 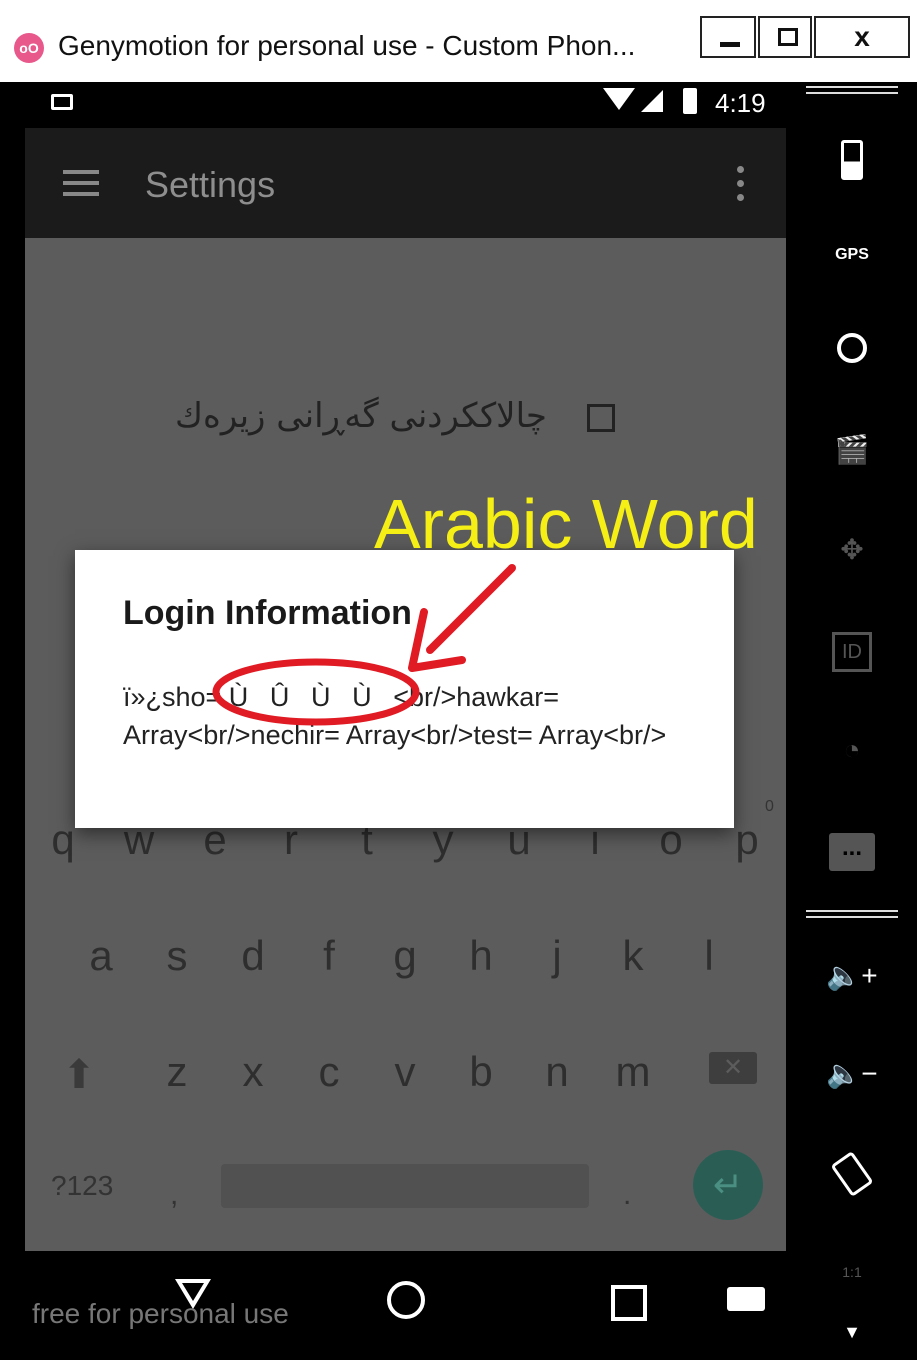 I want to click on close-button: x, so click(x=862, y=37).